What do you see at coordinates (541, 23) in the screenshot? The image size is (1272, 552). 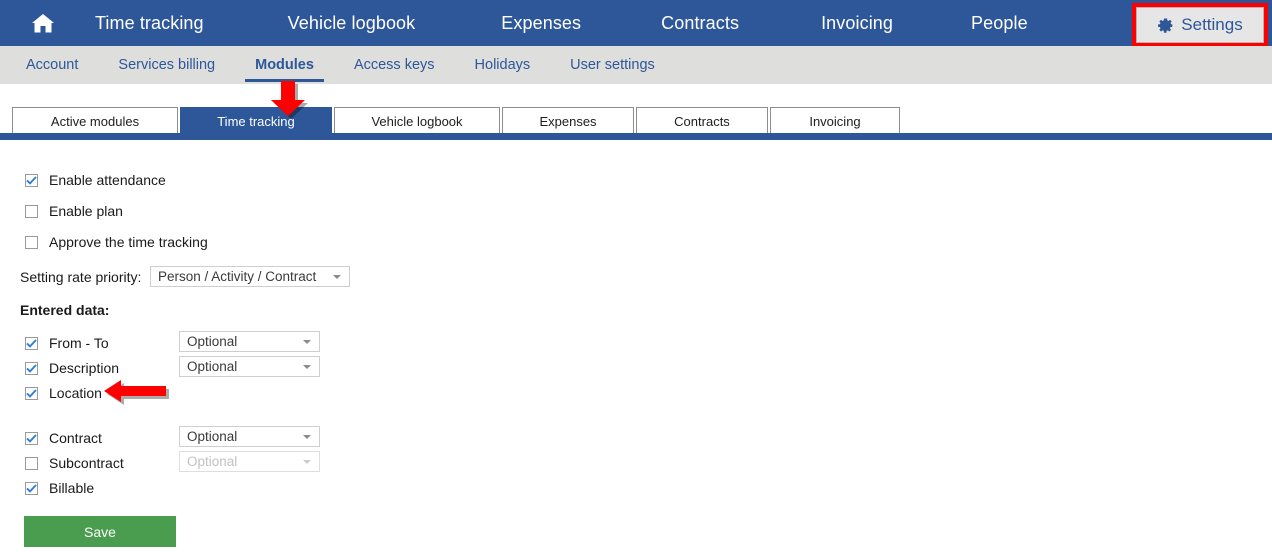 I see `topnav-item-expenses: Expenses` at bounding box center [541, 23].